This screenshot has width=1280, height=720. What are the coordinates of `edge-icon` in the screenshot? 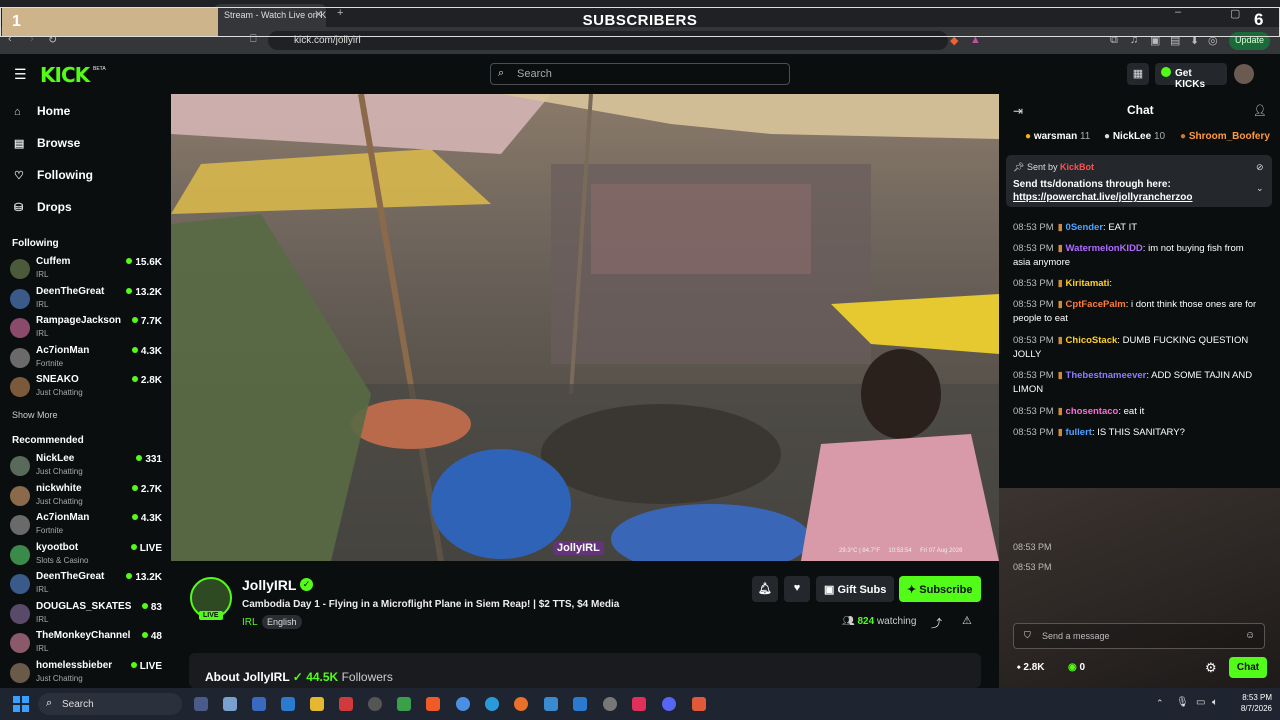 It's located at (492, 704).